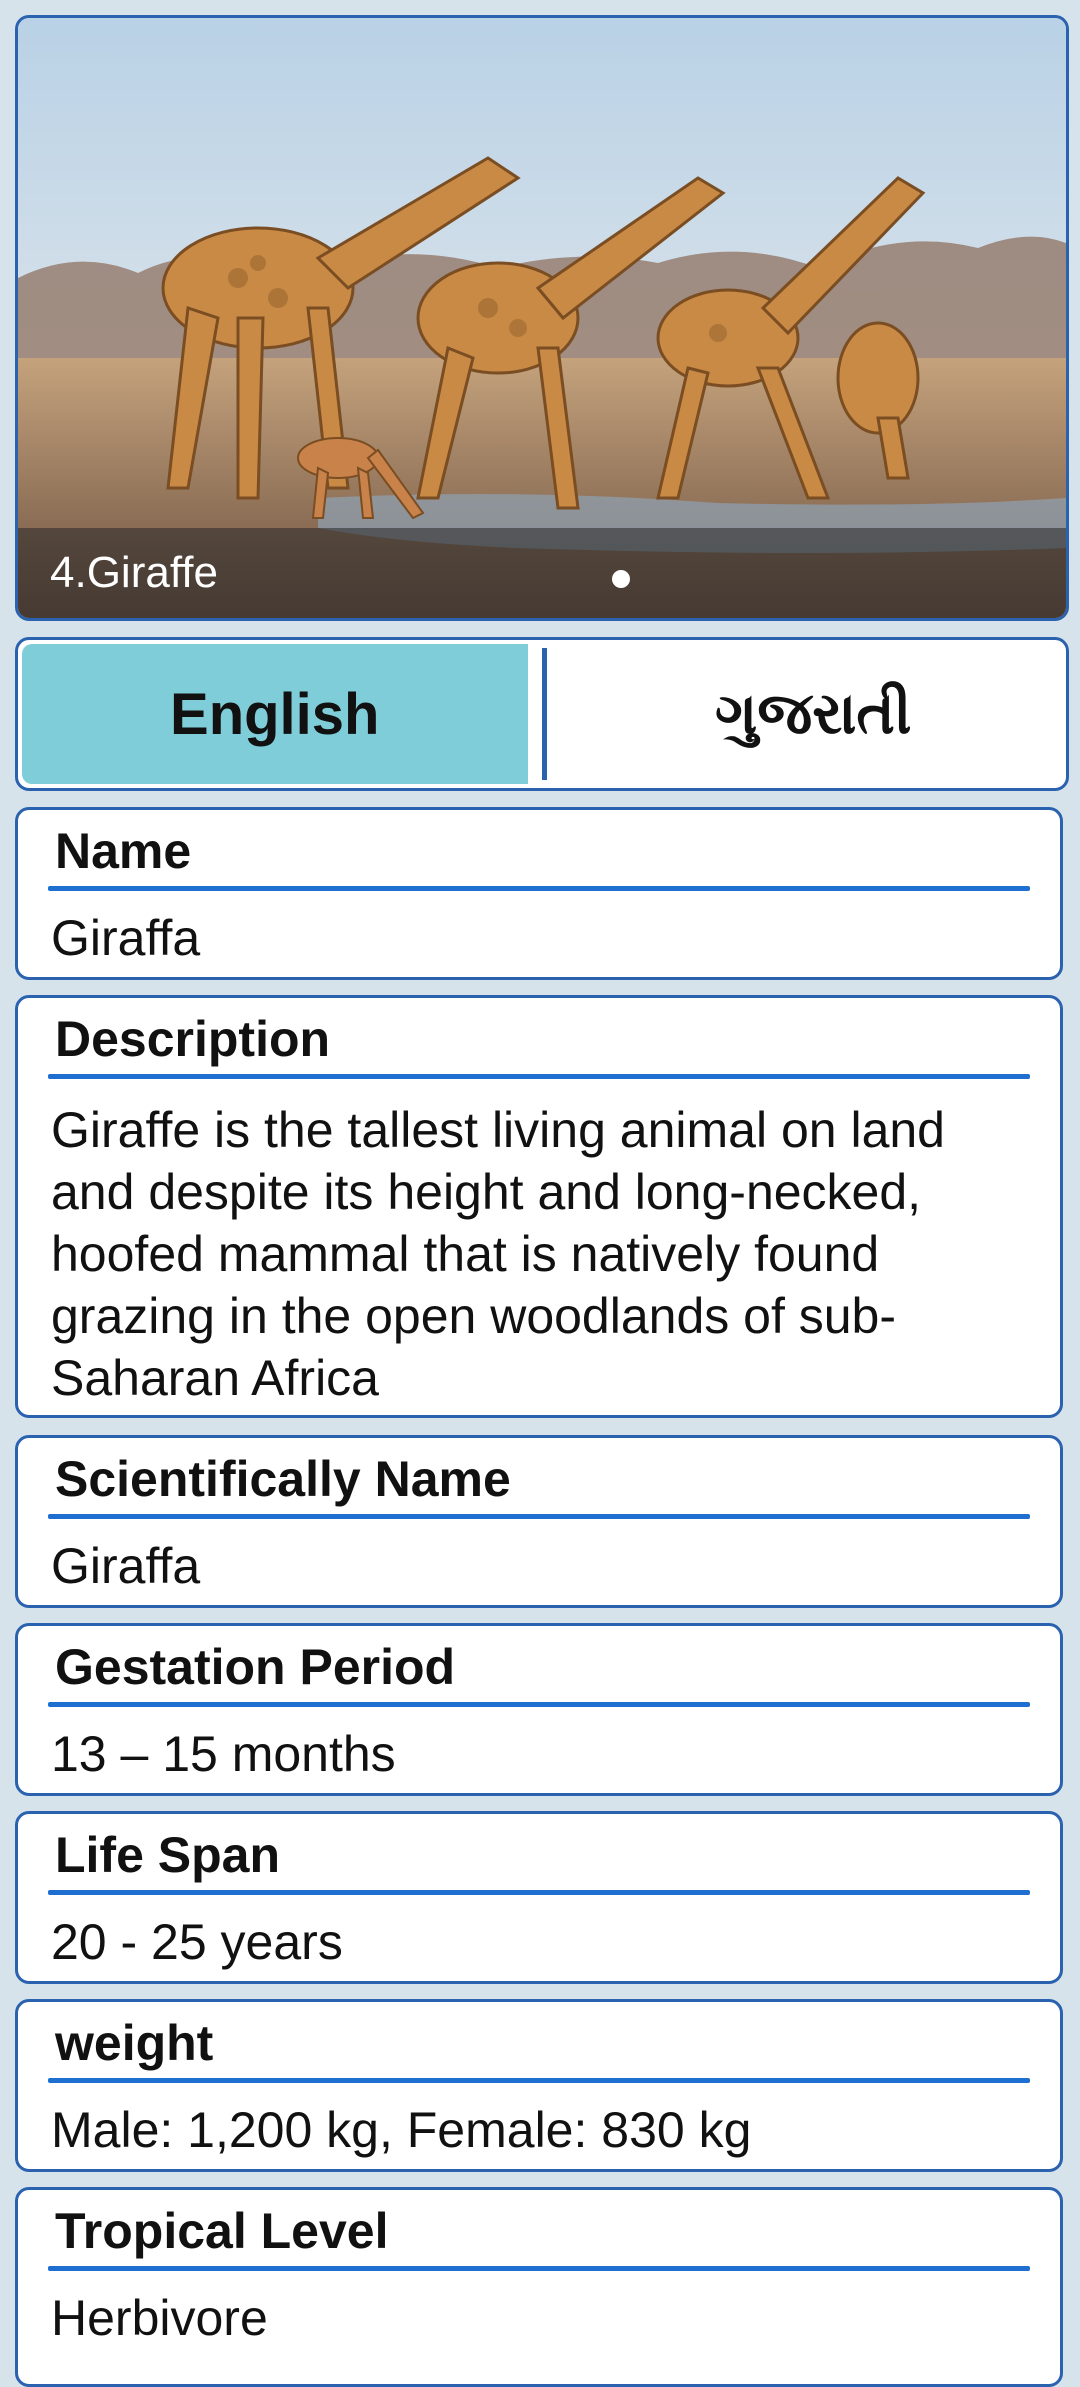 The width and height of the screenshot is (1080, 2387). I want to click on weight-value: Male: 1,200 kg, Female: 830 kg, so click(401, 2130).